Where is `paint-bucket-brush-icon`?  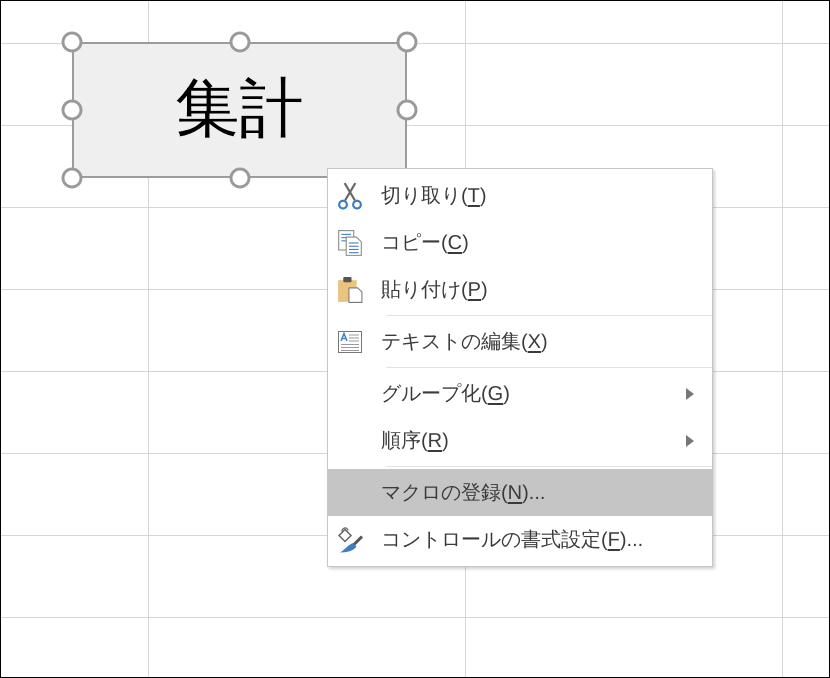
paint-bucket-brush-icon is located at coordinates (350, 540).